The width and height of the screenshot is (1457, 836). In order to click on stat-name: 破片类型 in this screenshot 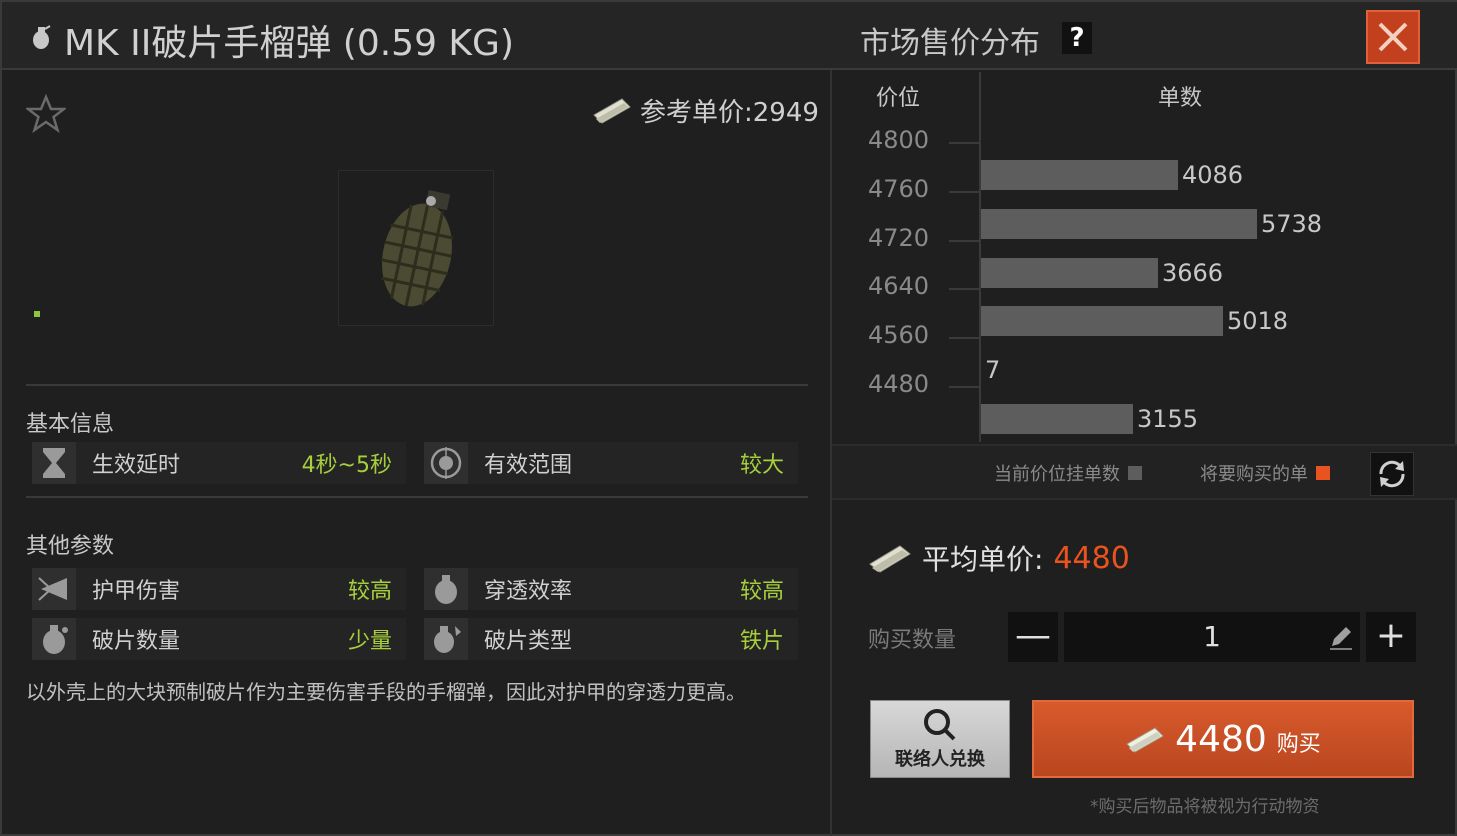, I will do `click(528, 641)`.